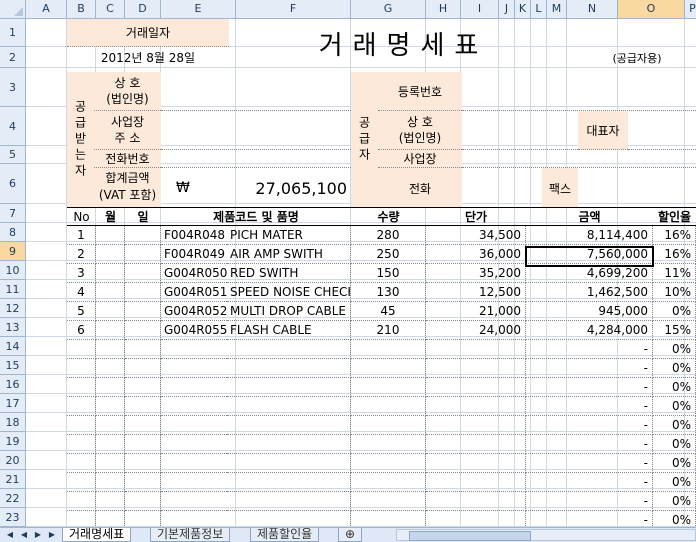  What do you see at coordinates (289, 311) in the screenshot?
I see `cell-name: MULTI DROP CABLE` at bounding box center [289, 311].